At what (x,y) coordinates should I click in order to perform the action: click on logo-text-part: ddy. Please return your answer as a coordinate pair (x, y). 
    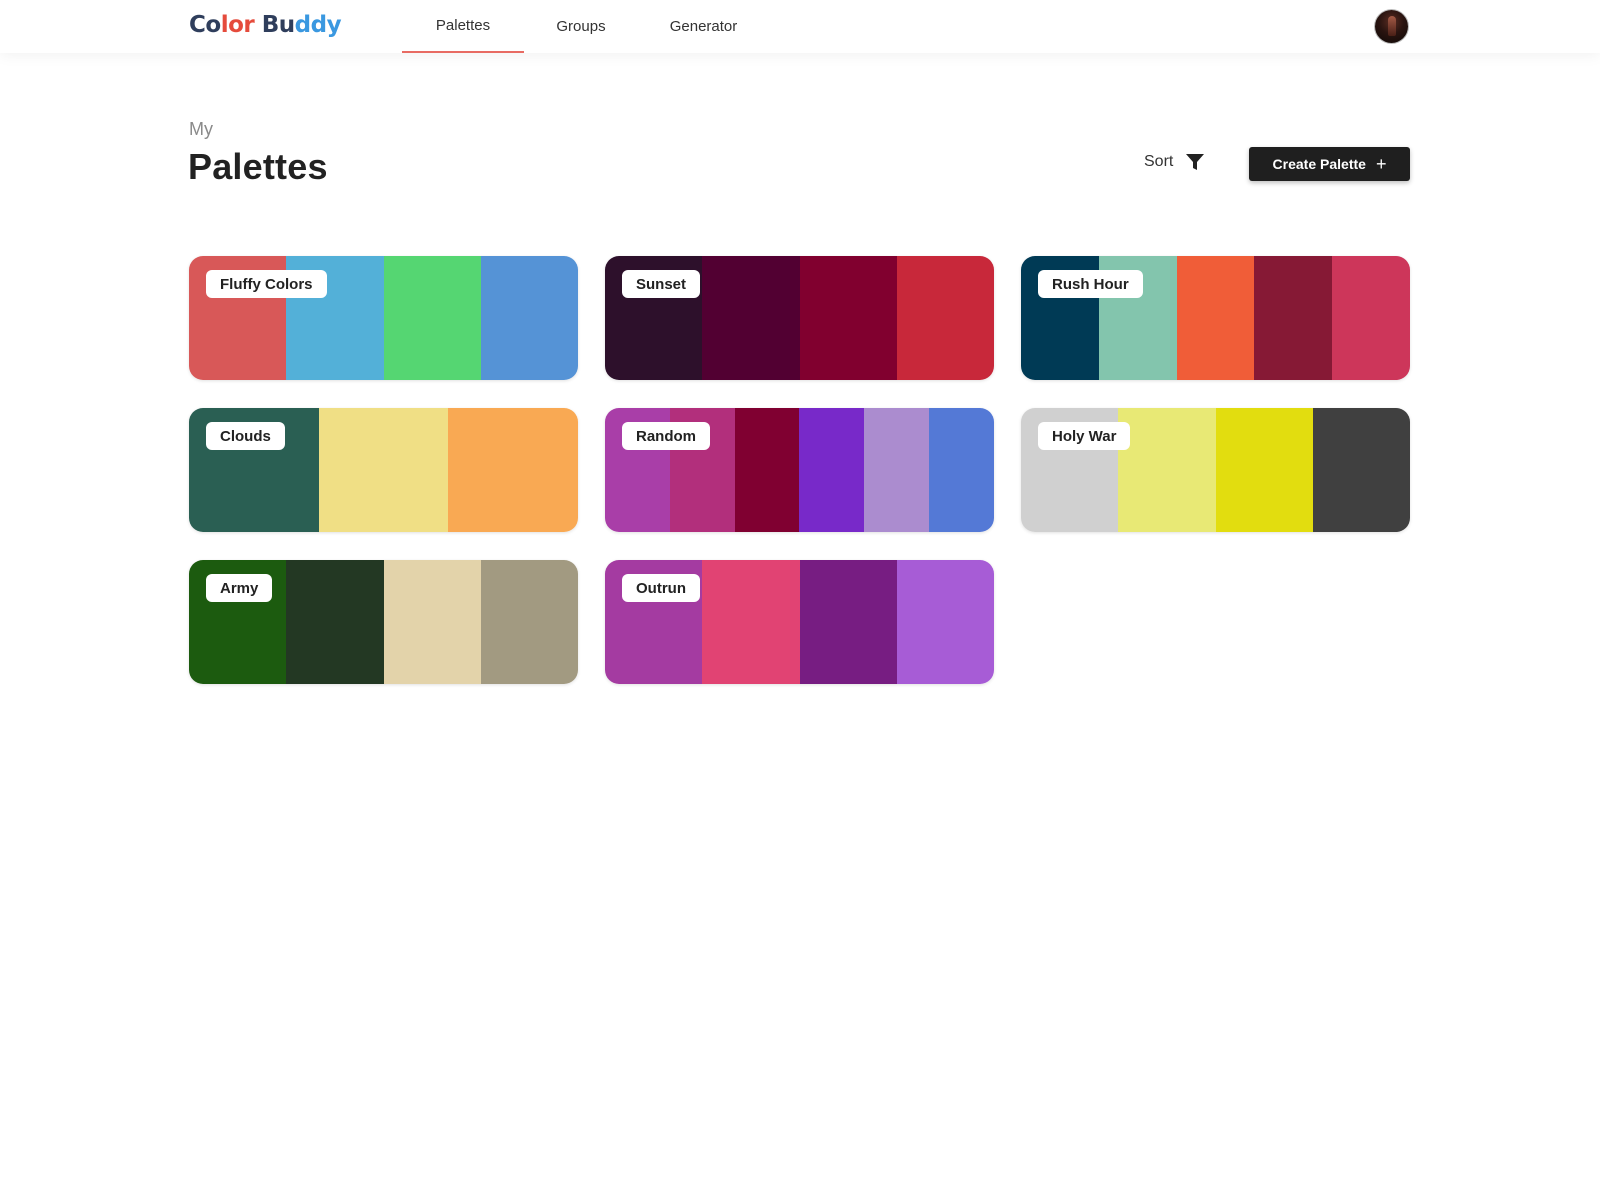
    Looking at the image, I should click on (318, 25).